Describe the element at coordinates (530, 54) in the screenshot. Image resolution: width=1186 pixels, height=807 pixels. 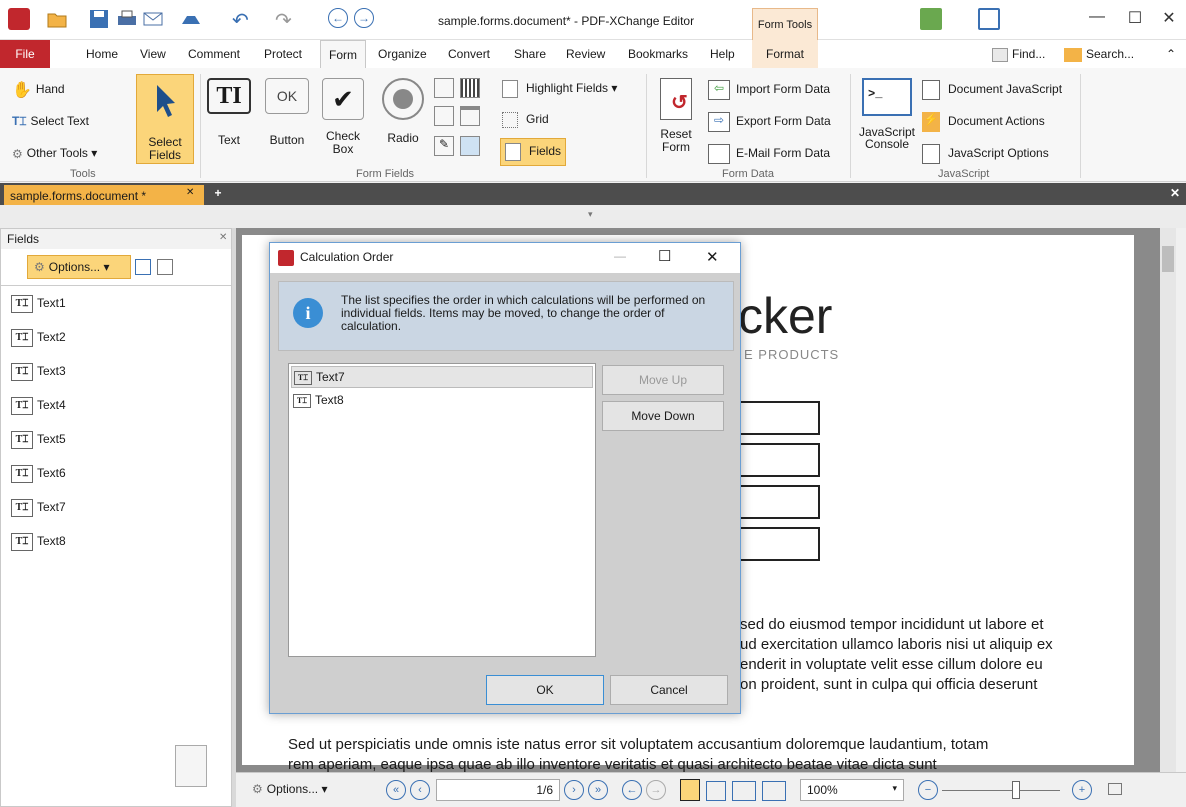
I see `tab-share: Share` at that location.